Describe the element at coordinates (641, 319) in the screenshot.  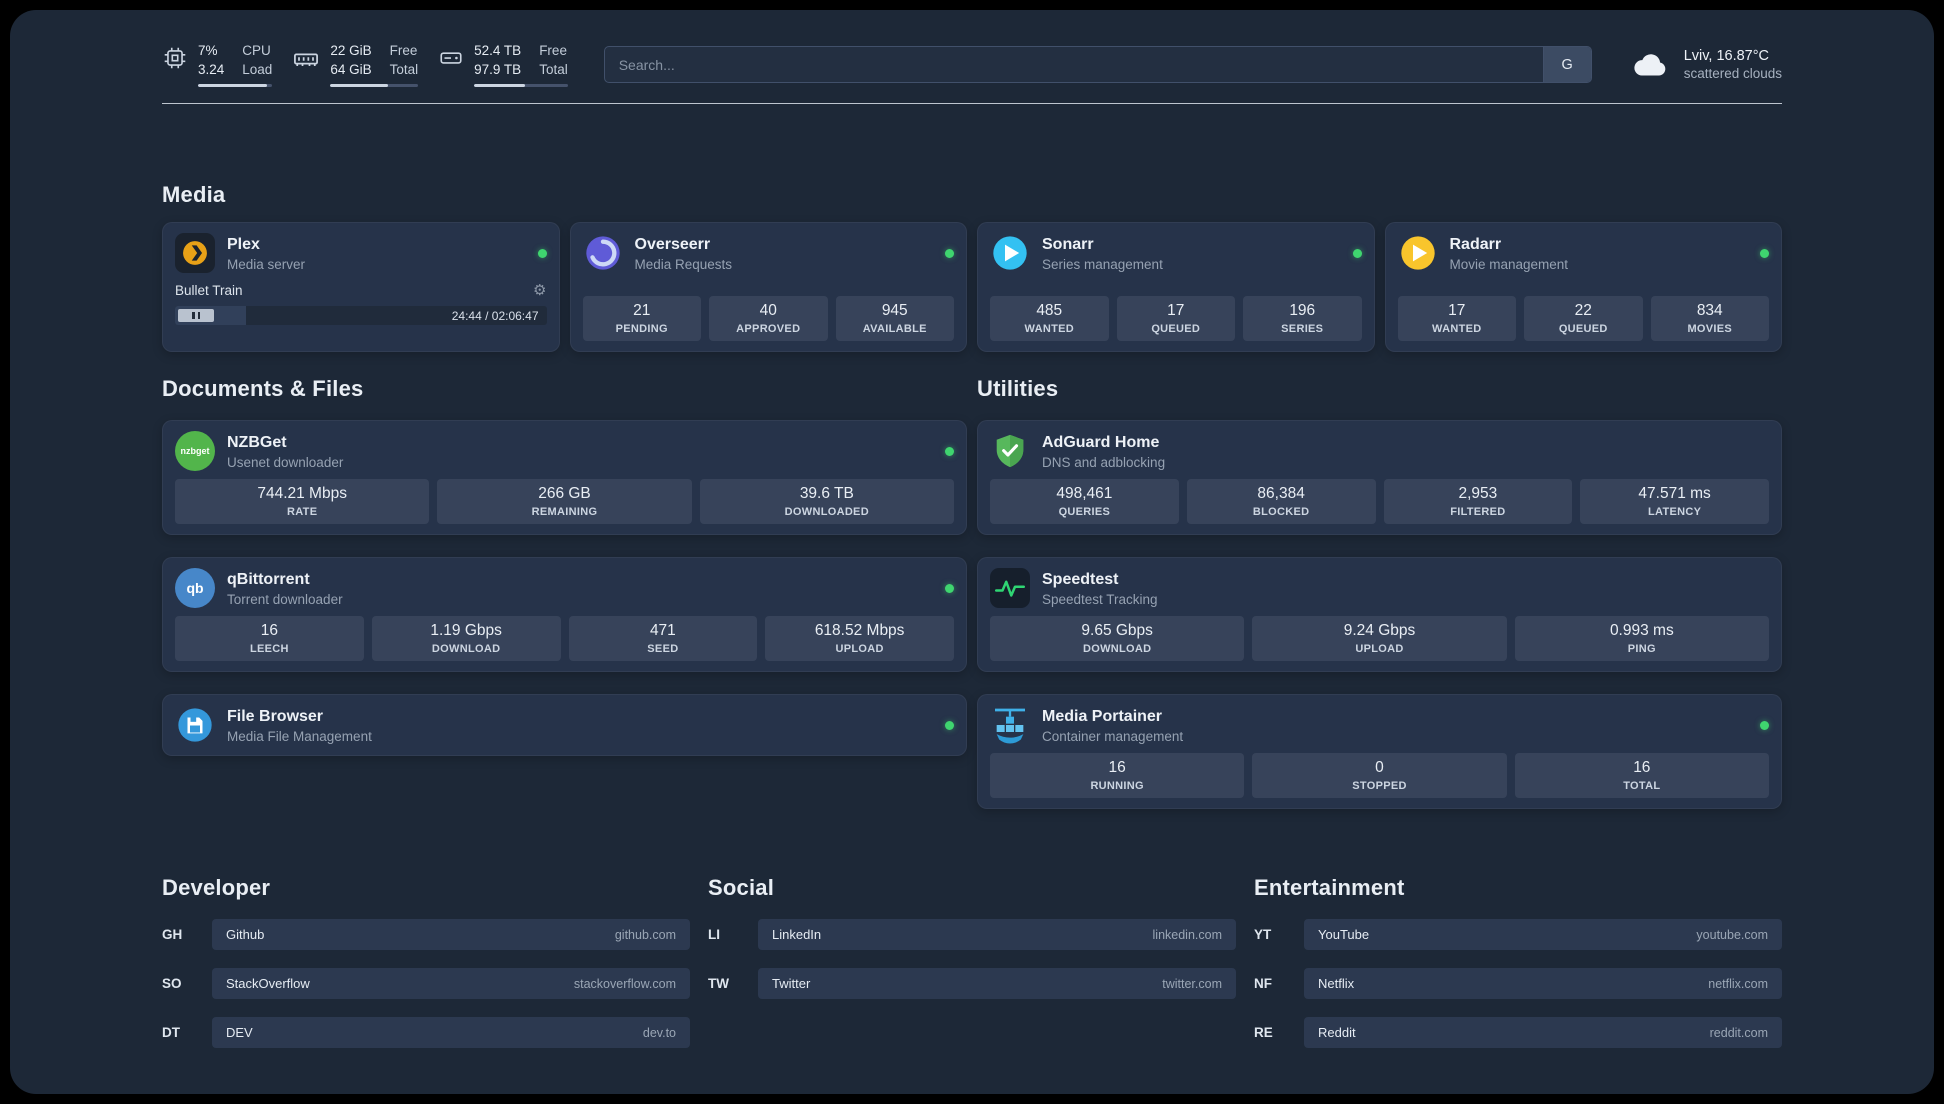
I see `stat-tile: 21 PENDING` at that location.